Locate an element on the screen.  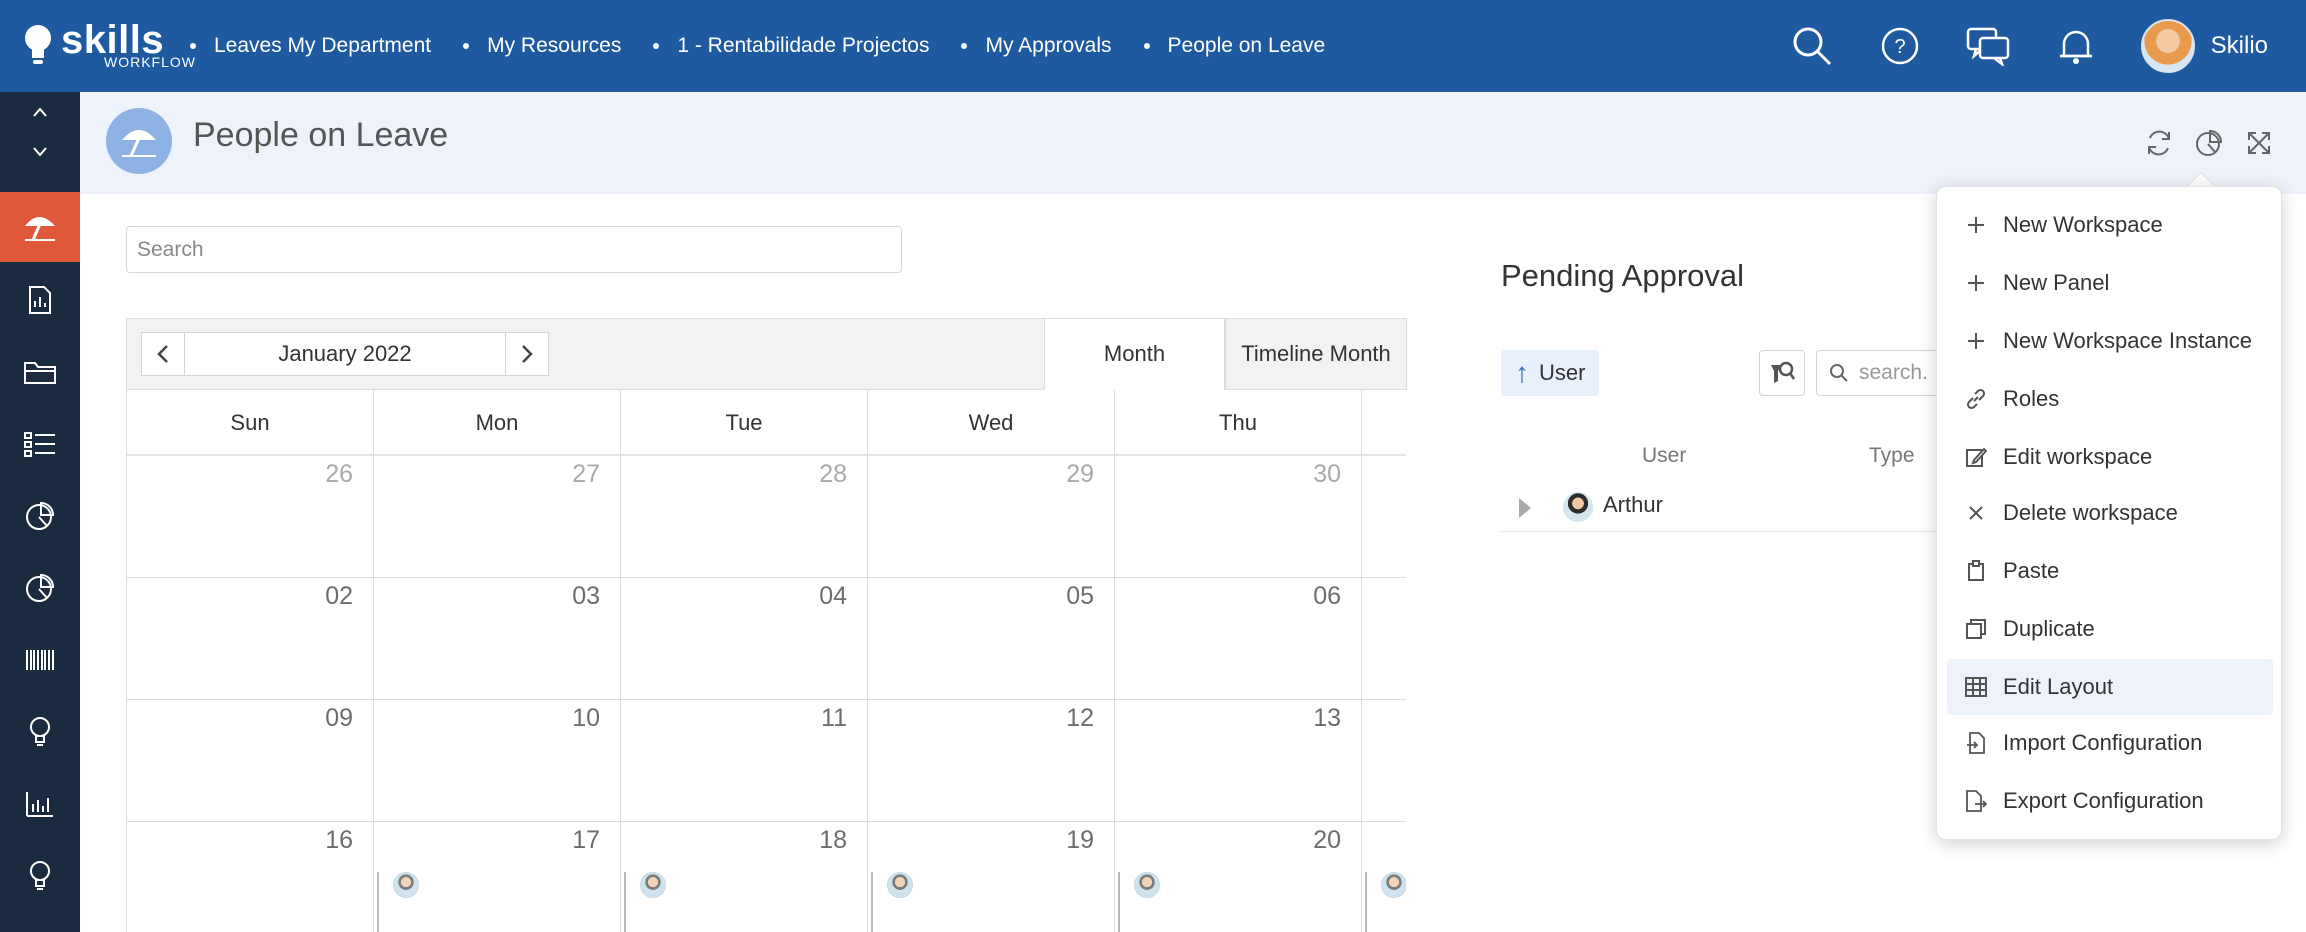
day-number: 13 is located at coordinates (1327, 718).